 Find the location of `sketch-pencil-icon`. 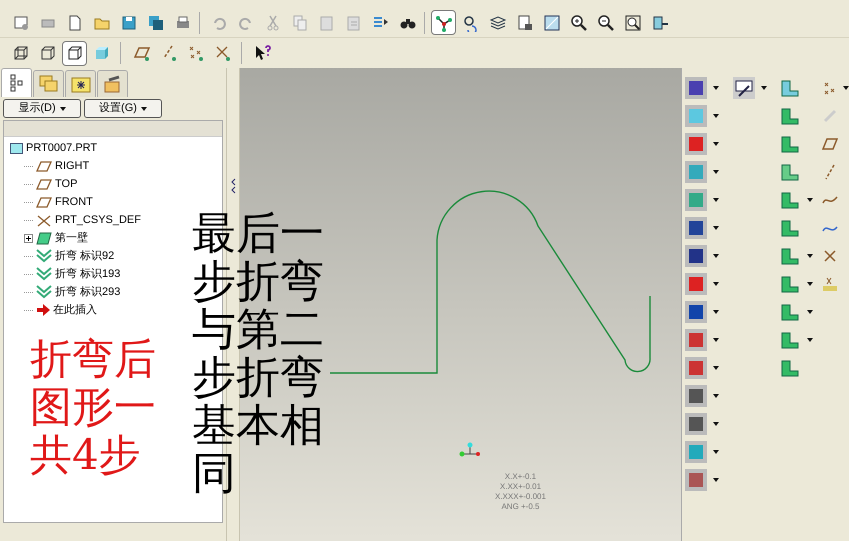

sketch-pencil-icon is located at coordinates (744, 88).